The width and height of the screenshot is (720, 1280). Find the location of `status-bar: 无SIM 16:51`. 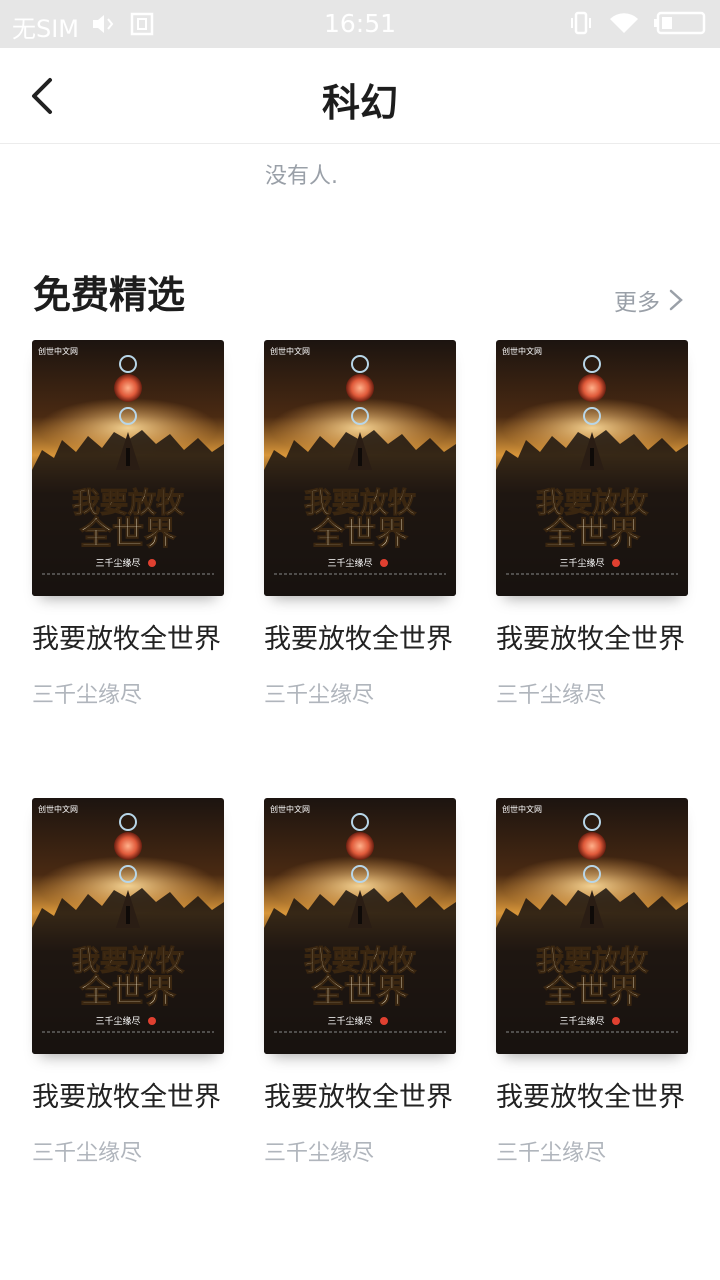

status-bar: 无SIM 16:51 is located at coordinates (360, 24).